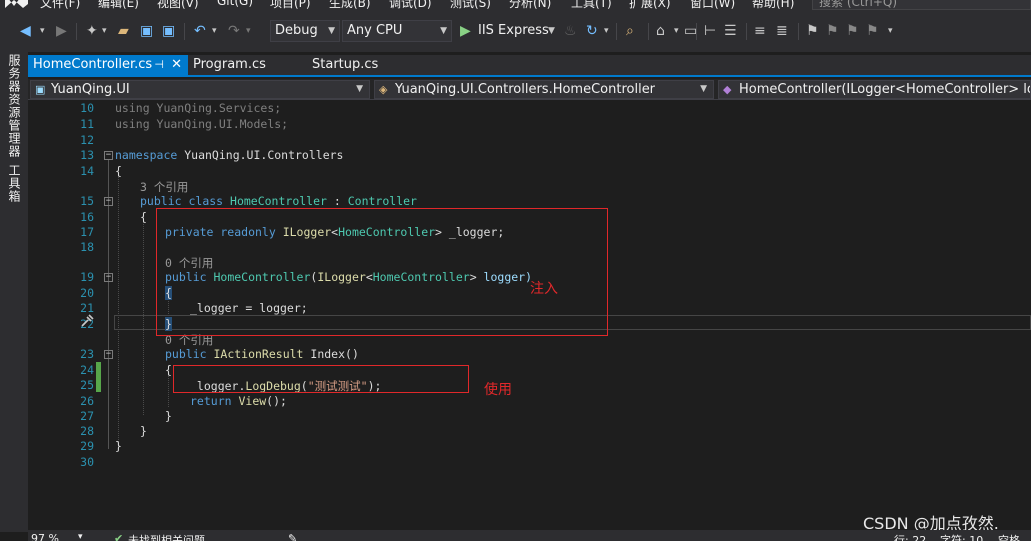 Image resolution: width=1031 pixels, height=541 pixels. I want to click on method-icon: ◆, so click(727, 89).